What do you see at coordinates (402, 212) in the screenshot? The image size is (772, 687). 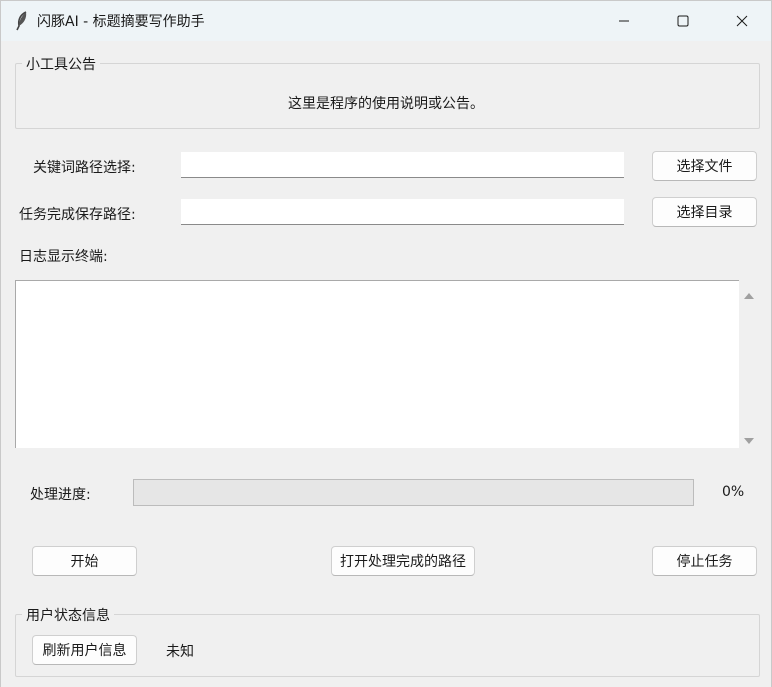 I see `save-path-input` at bounding box center [402, 212].